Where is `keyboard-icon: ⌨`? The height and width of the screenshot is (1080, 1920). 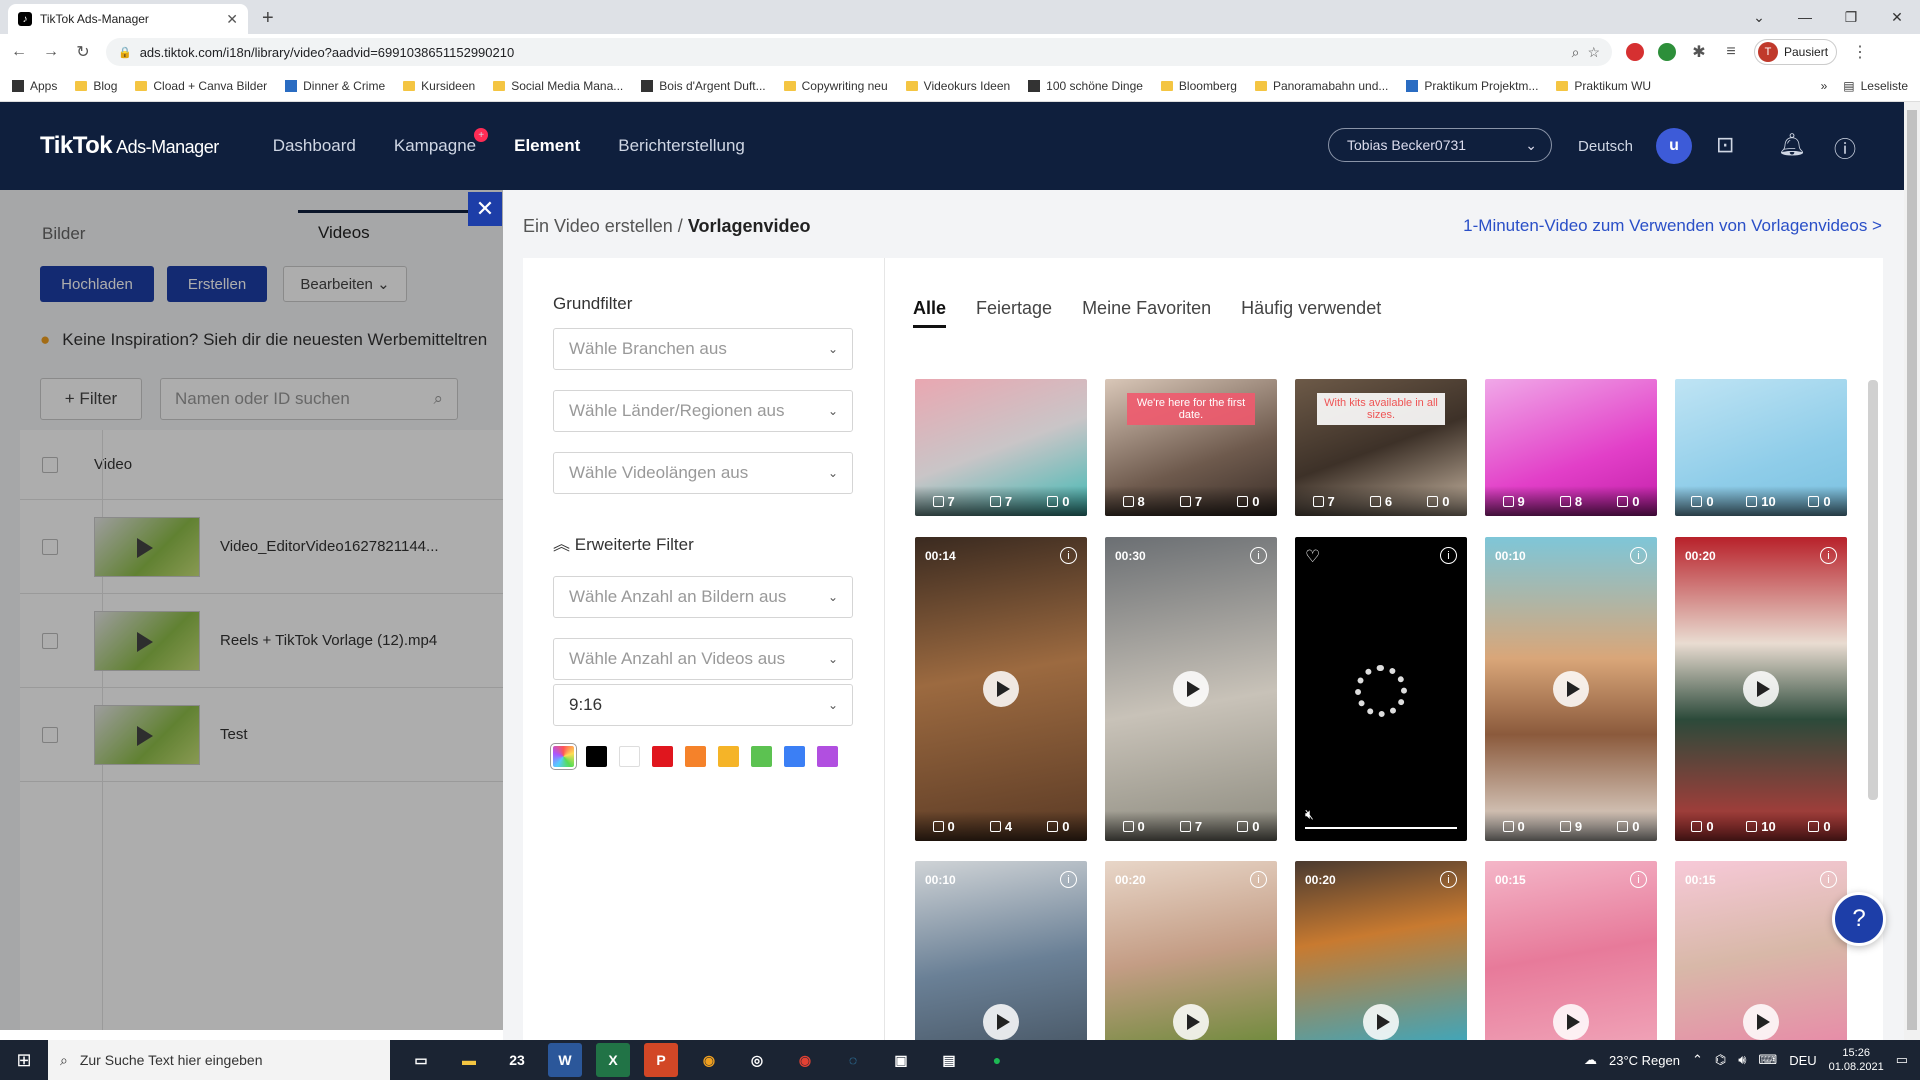
keyboard-icon: ⌨ is located at coordinates (1767, 1060).